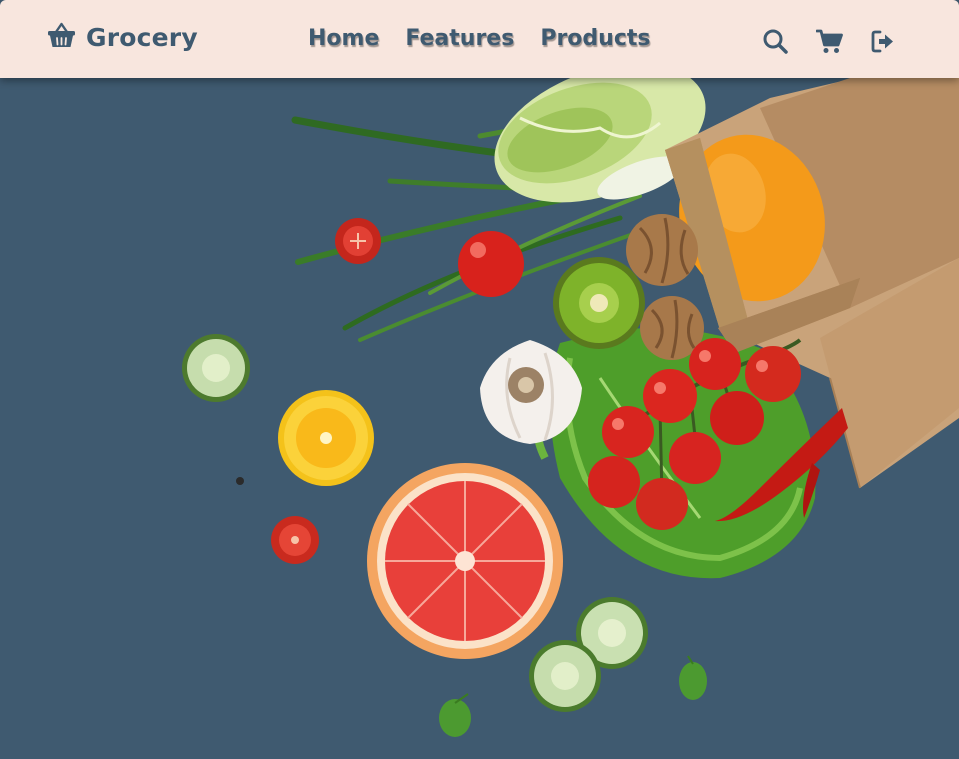 This screenshot has height=759, width=959. I want to click on main-nav: Home Features Products, so click(479, 38).